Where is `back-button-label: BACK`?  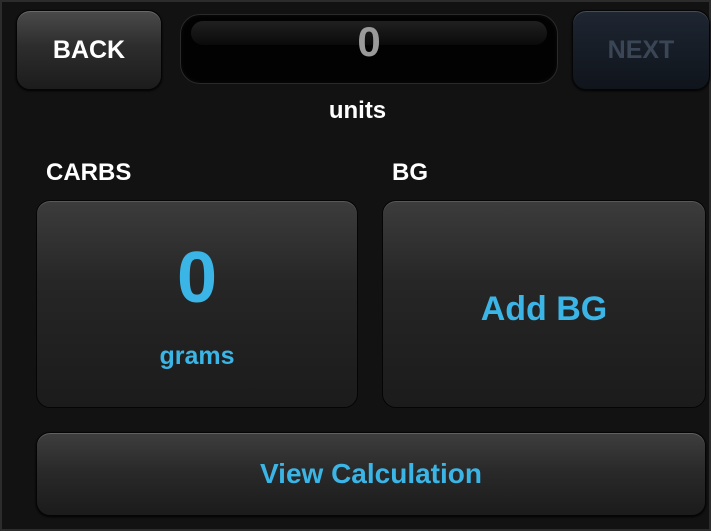
back-button-label: BACK is located at coordinates (89, 49).